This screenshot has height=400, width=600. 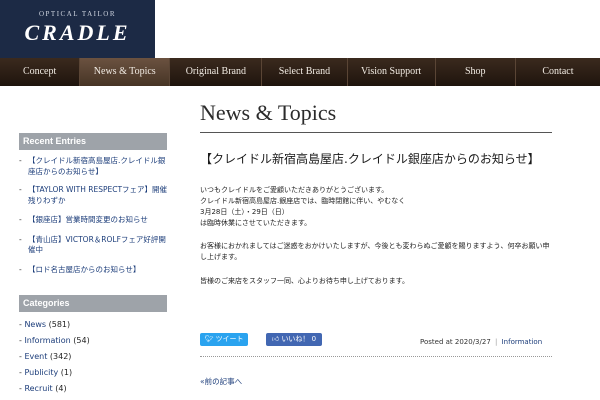 I want to click on posted-date: Posted at 2020/3/27, so click(x=455, y=342).